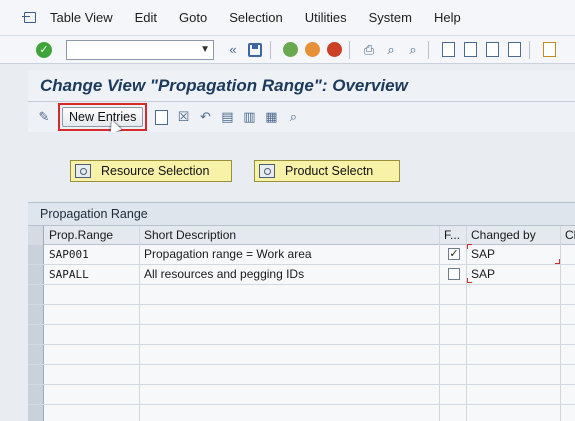 The height and width of the screenshot is (421, 575). I want to click on menu-help: Help, so click(447, 17).